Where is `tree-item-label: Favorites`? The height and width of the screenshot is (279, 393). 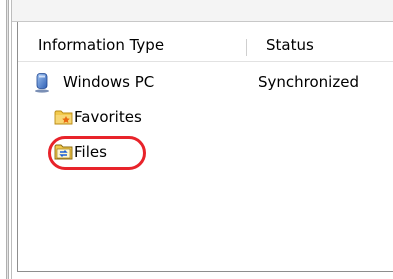
tree-item-label: Favorites is located at coordinates (108, 117).